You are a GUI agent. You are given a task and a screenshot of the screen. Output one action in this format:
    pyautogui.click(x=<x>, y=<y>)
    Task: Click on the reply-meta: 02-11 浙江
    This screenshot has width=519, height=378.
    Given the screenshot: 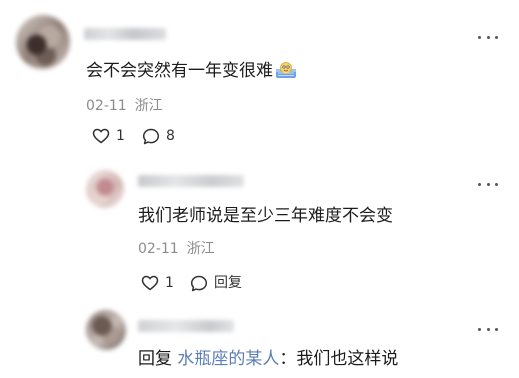 What is the action you would take?
    pyautogui.click(x=176, y=249)
    